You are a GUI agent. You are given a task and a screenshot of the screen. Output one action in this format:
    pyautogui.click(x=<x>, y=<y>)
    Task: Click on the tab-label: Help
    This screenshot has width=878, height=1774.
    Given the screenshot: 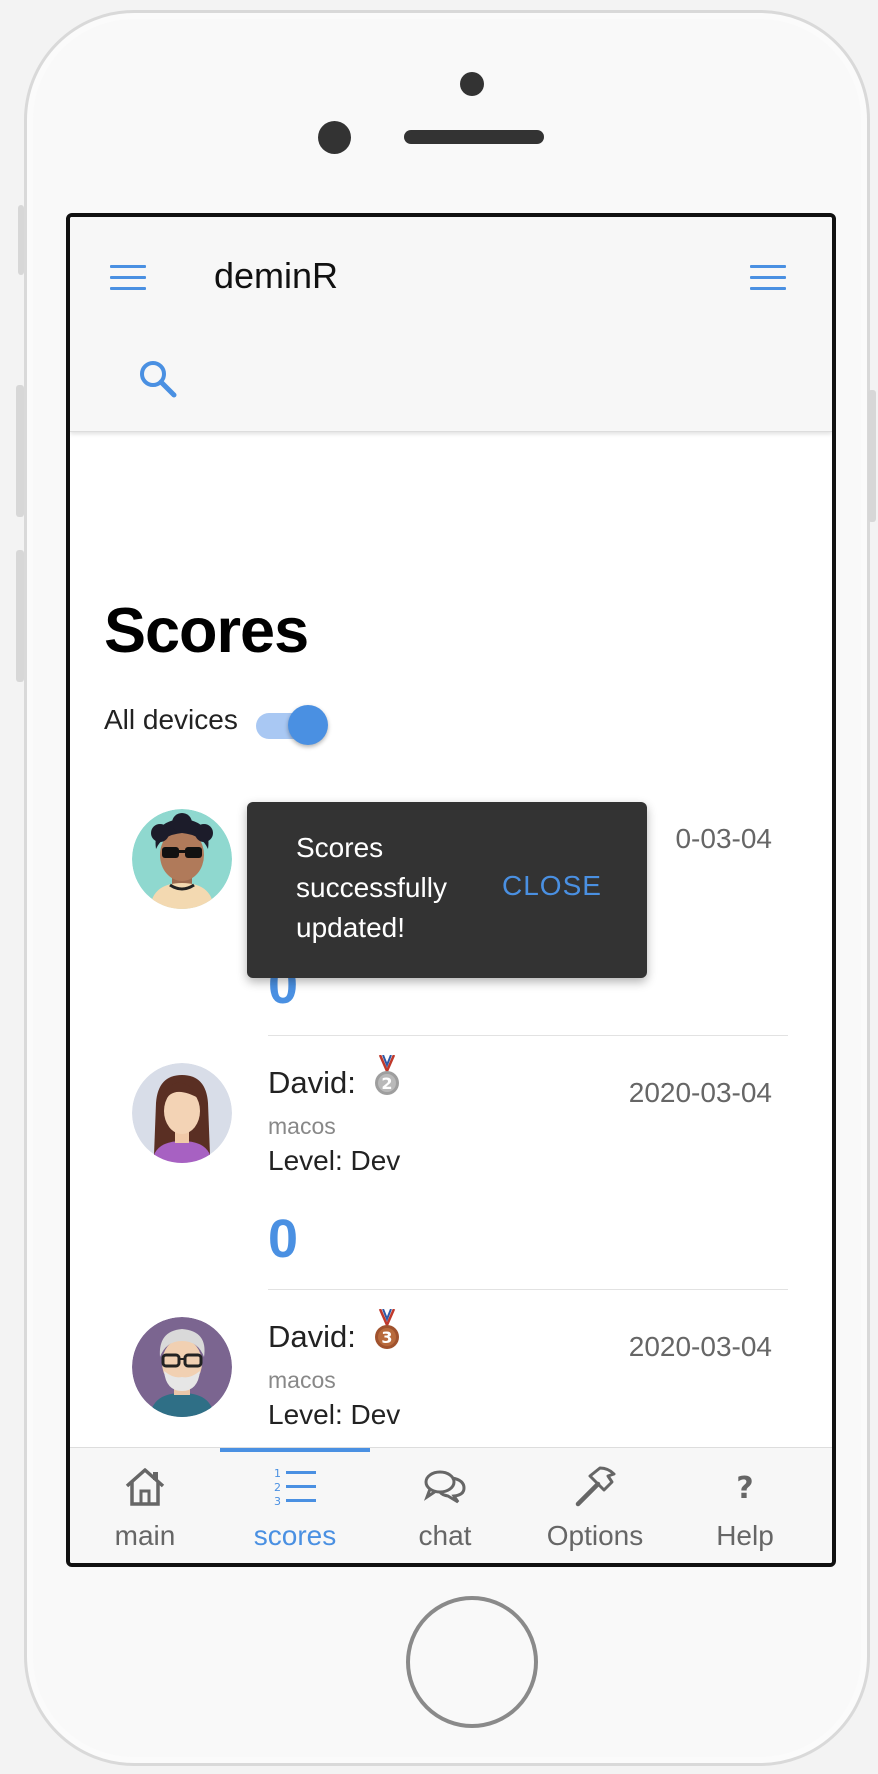 What is the action you would take?
    pyautogui.click(x=745, y=1535)
    